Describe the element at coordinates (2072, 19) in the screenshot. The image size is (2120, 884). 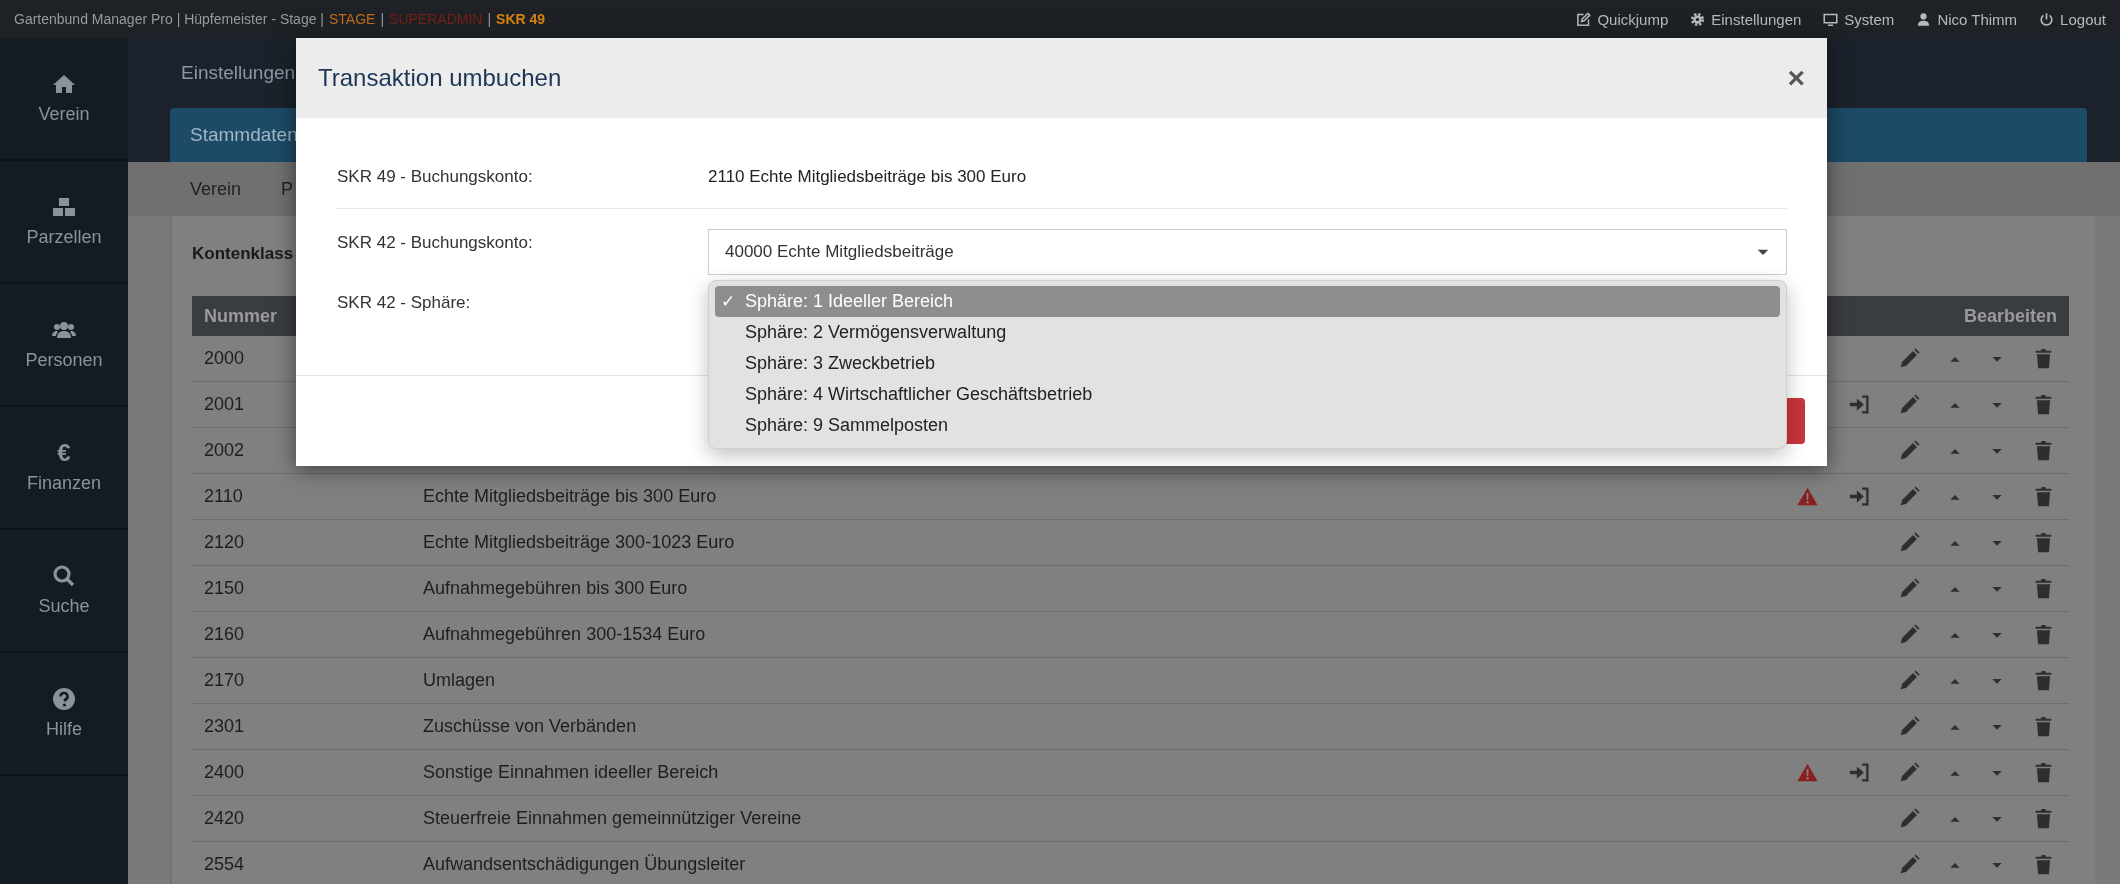
I see `top-nav-link: Logout` at that location.